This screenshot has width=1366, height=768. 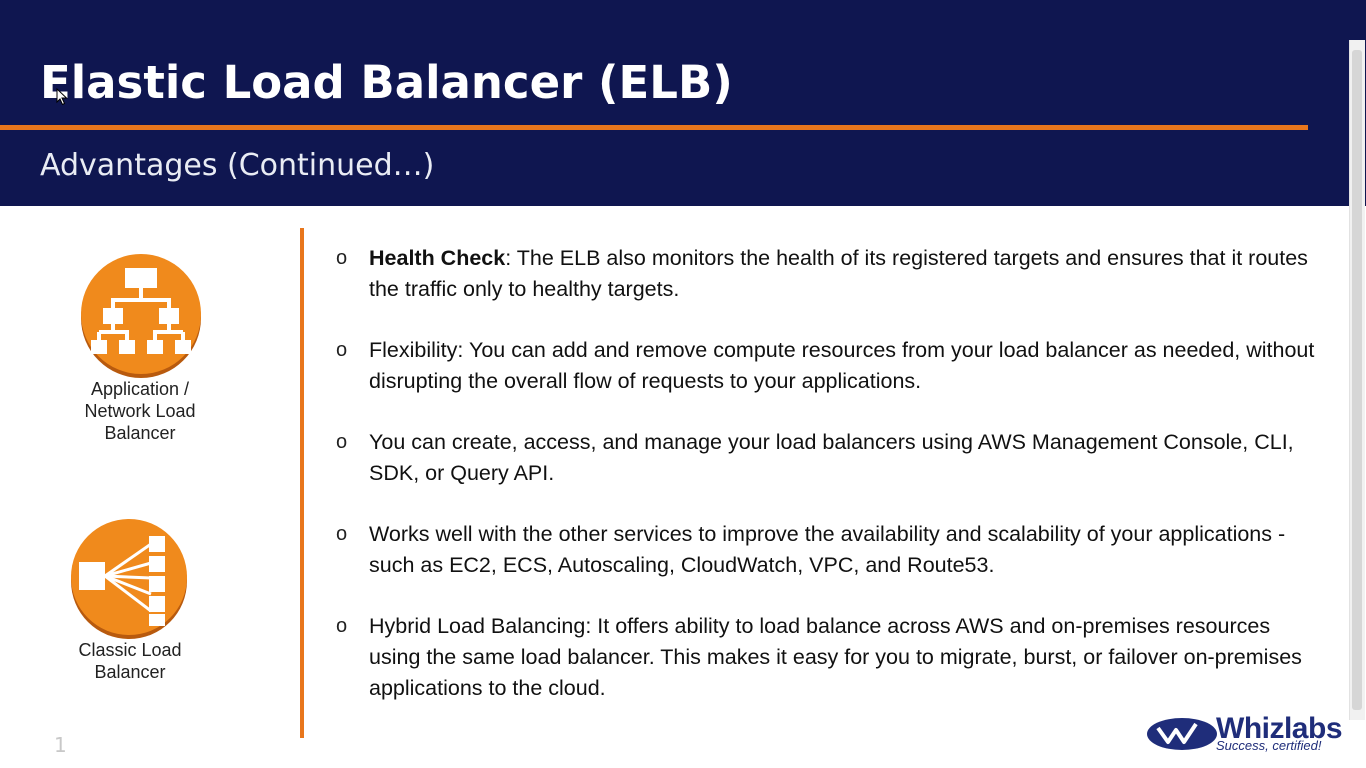 I want to click on vertical-scrollbar, so click(x=1357, y=380).